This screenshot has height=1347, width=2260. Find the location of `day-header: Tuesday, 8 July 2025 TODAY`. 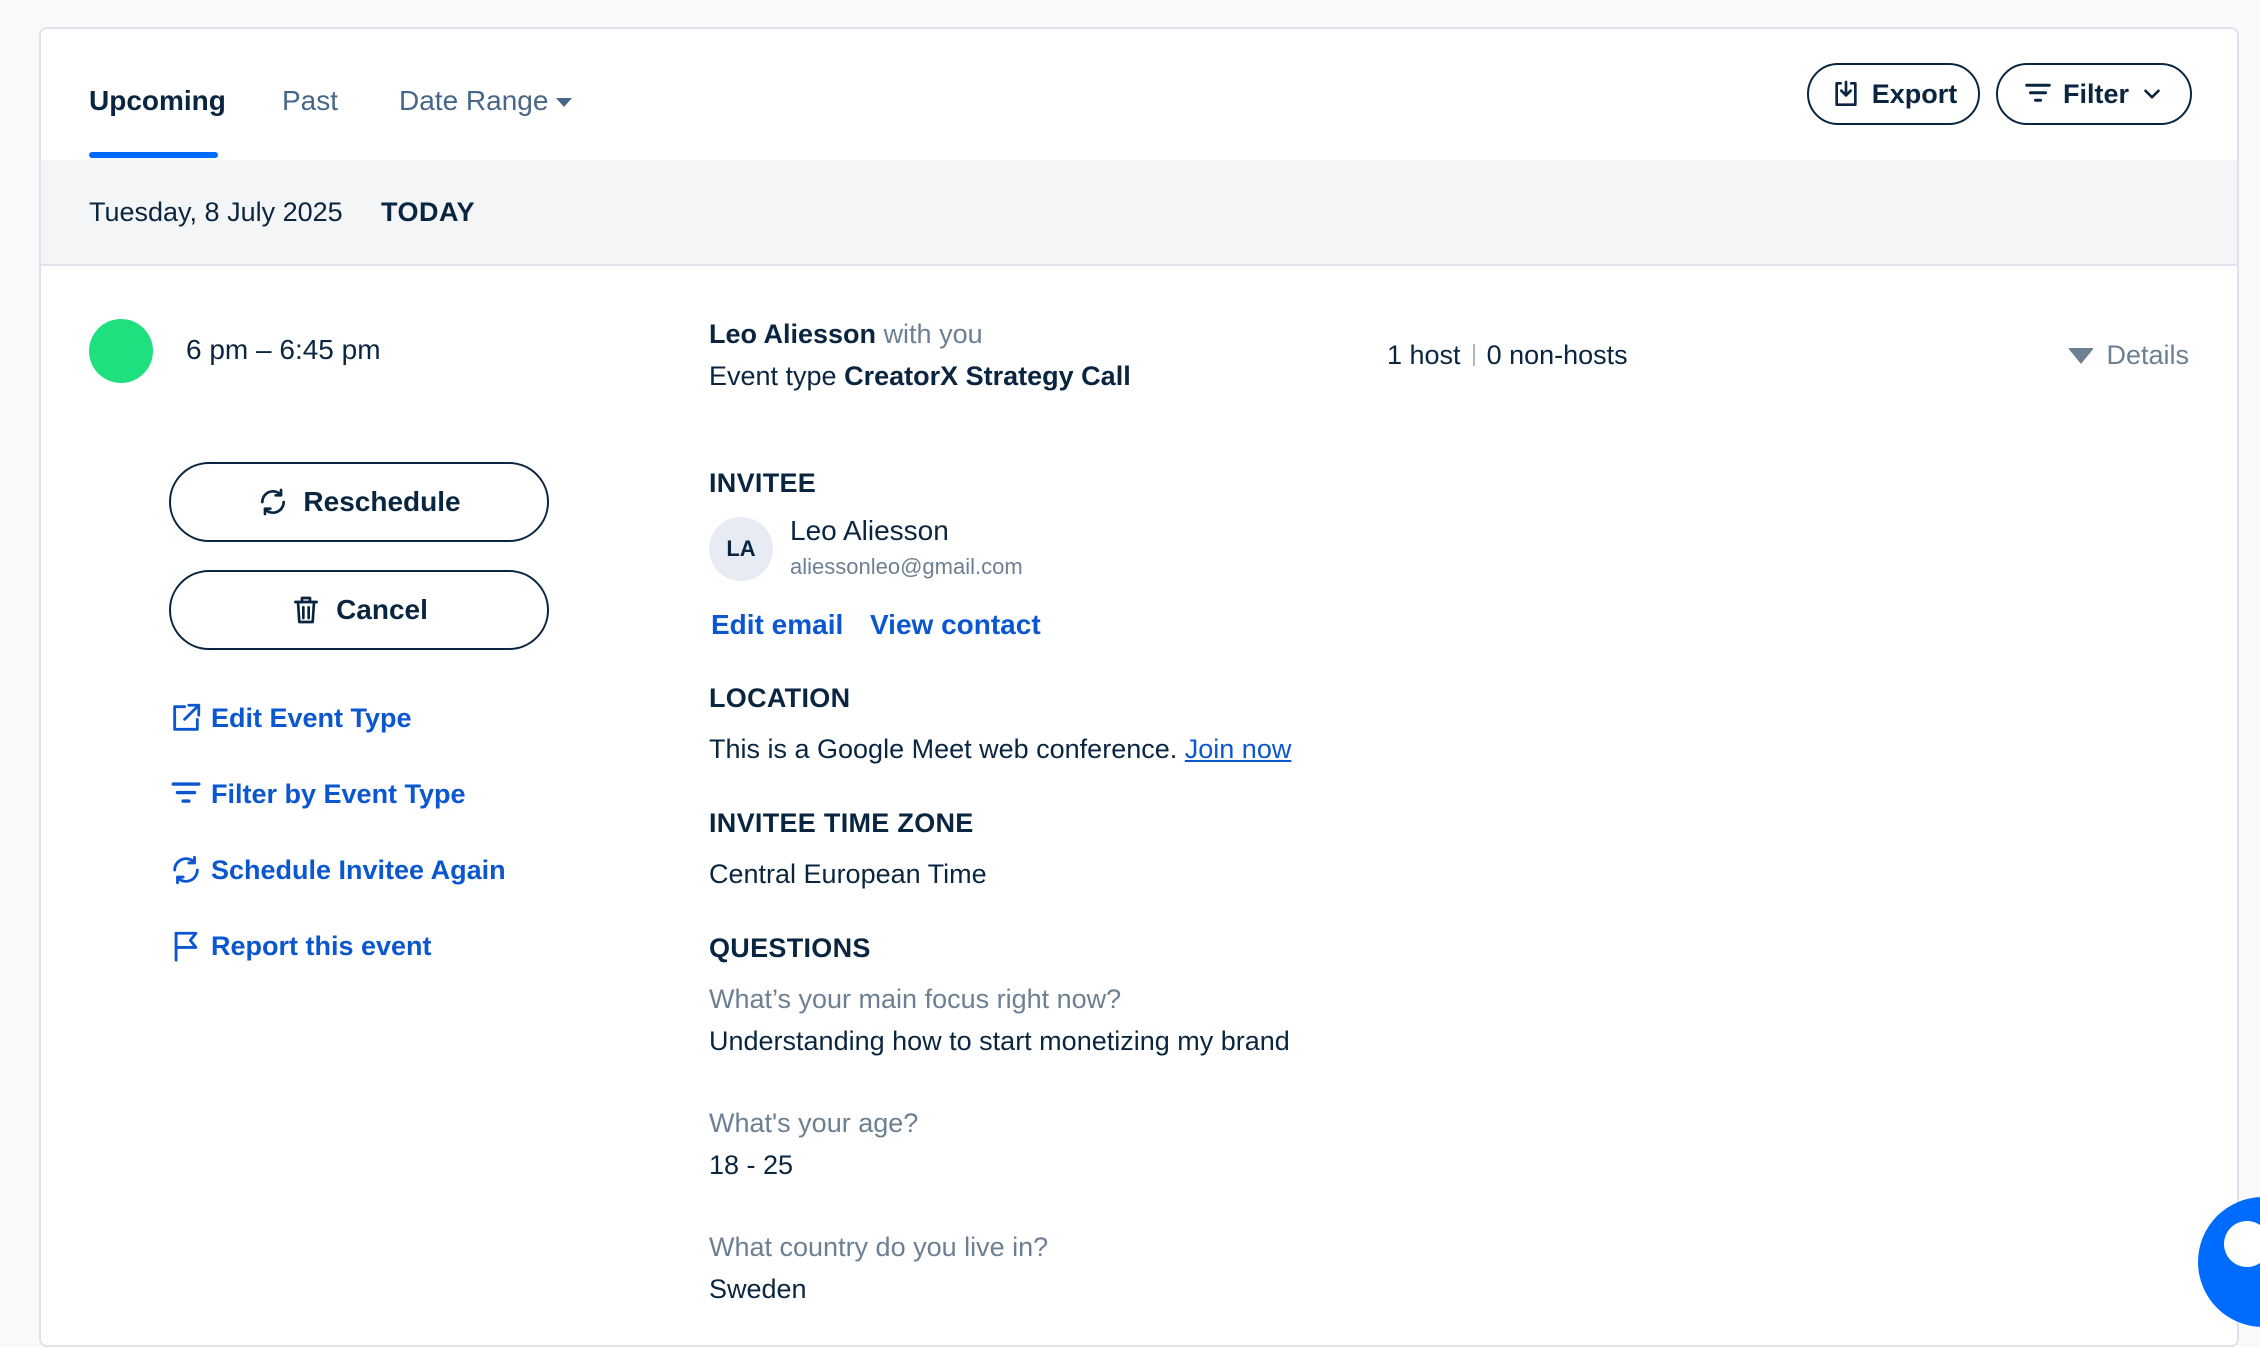

day-header: Tuesday, 8 July 2025 TODAY is located at coordinates (1139, 213).